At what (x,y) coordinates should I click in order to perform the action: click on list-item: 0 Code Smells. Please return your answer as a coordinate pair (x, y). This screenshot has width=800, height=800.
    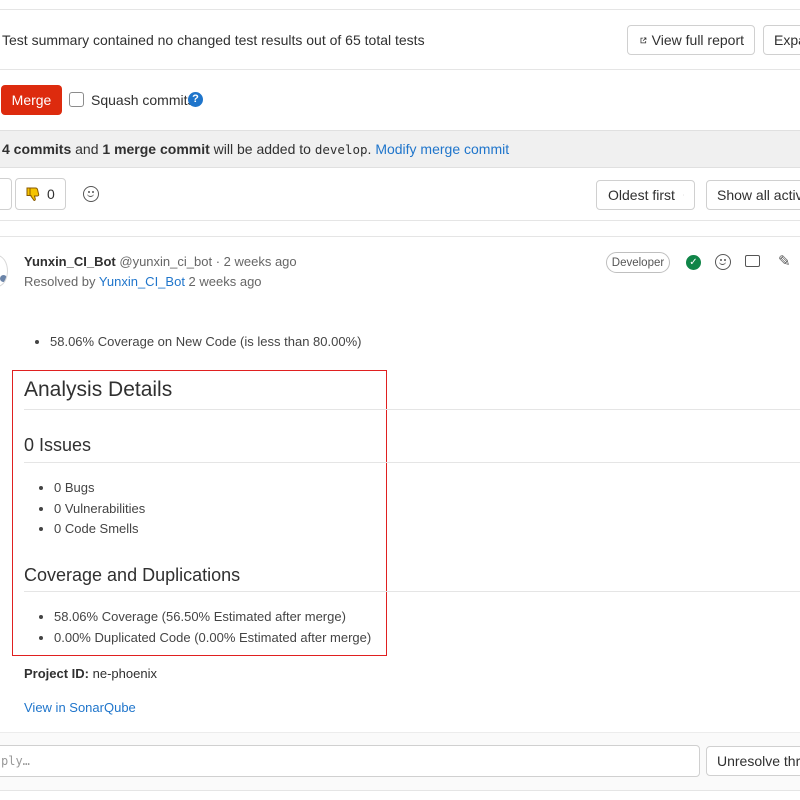
    Looking at the image, I should click on (195, 529).